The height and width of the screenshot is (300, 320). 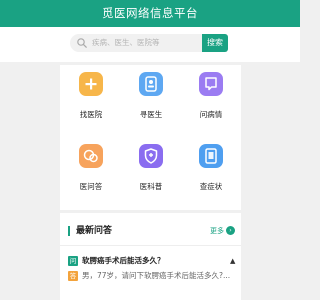 What do you see at coordinates (90, 173) in the screenshot?
I see `grid-item-medical-qa: 医问答` at bounding box center [90, 173].